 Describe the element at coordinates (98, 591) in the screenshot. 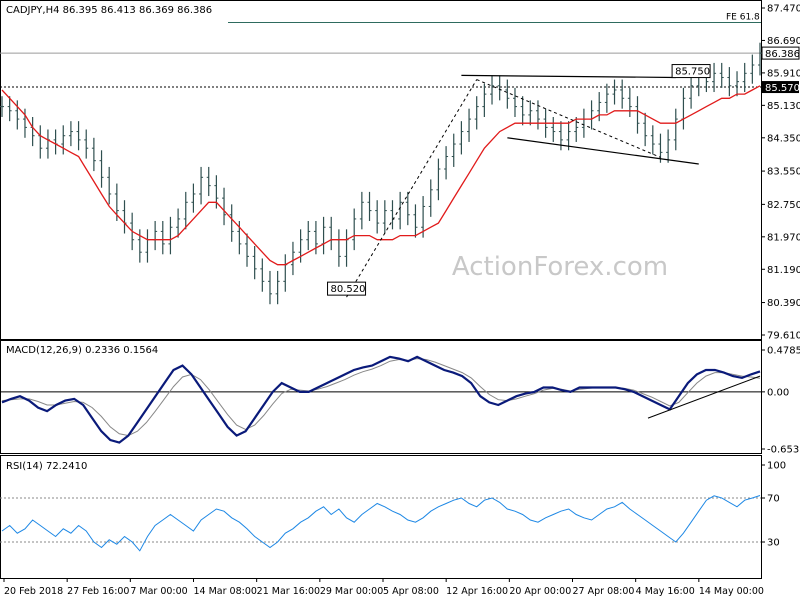

I see `x-tick-label: 27 Feb 16:00` at that location.